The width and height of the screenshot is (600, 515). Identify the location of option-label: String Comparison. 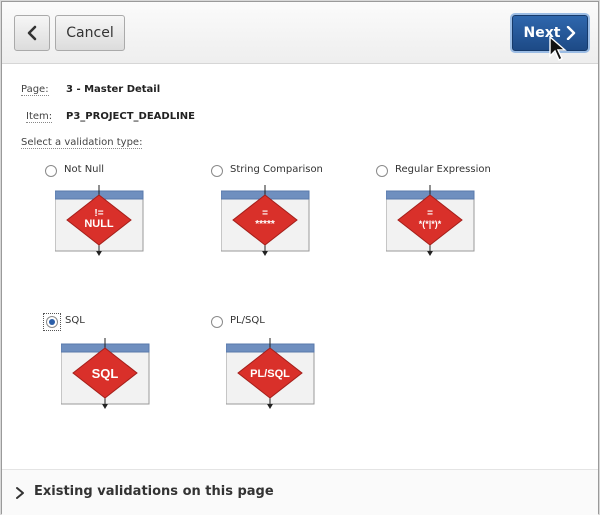
(276, 169).